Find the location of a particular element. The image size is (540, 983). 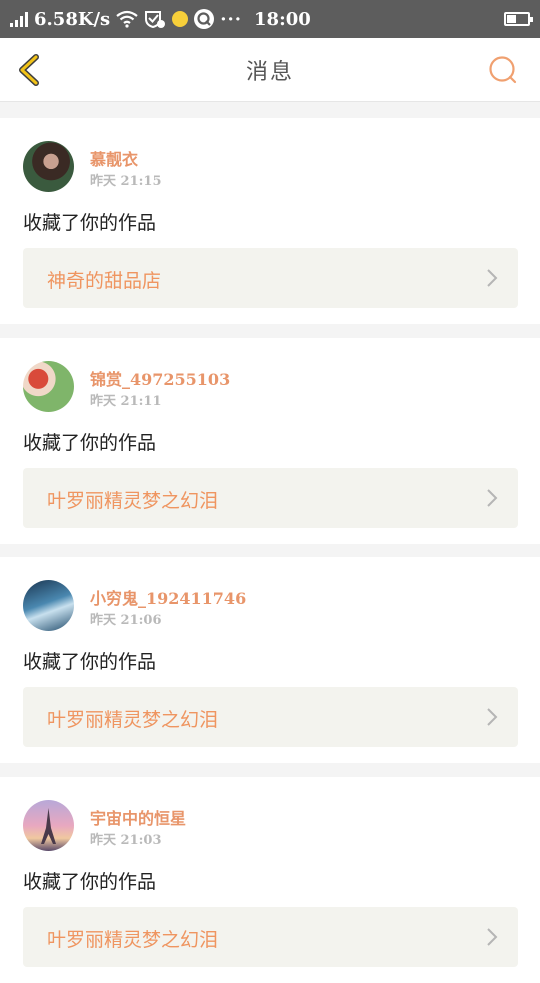

timestamp: 昨天 21:06 is located at coordinates (126, 620).